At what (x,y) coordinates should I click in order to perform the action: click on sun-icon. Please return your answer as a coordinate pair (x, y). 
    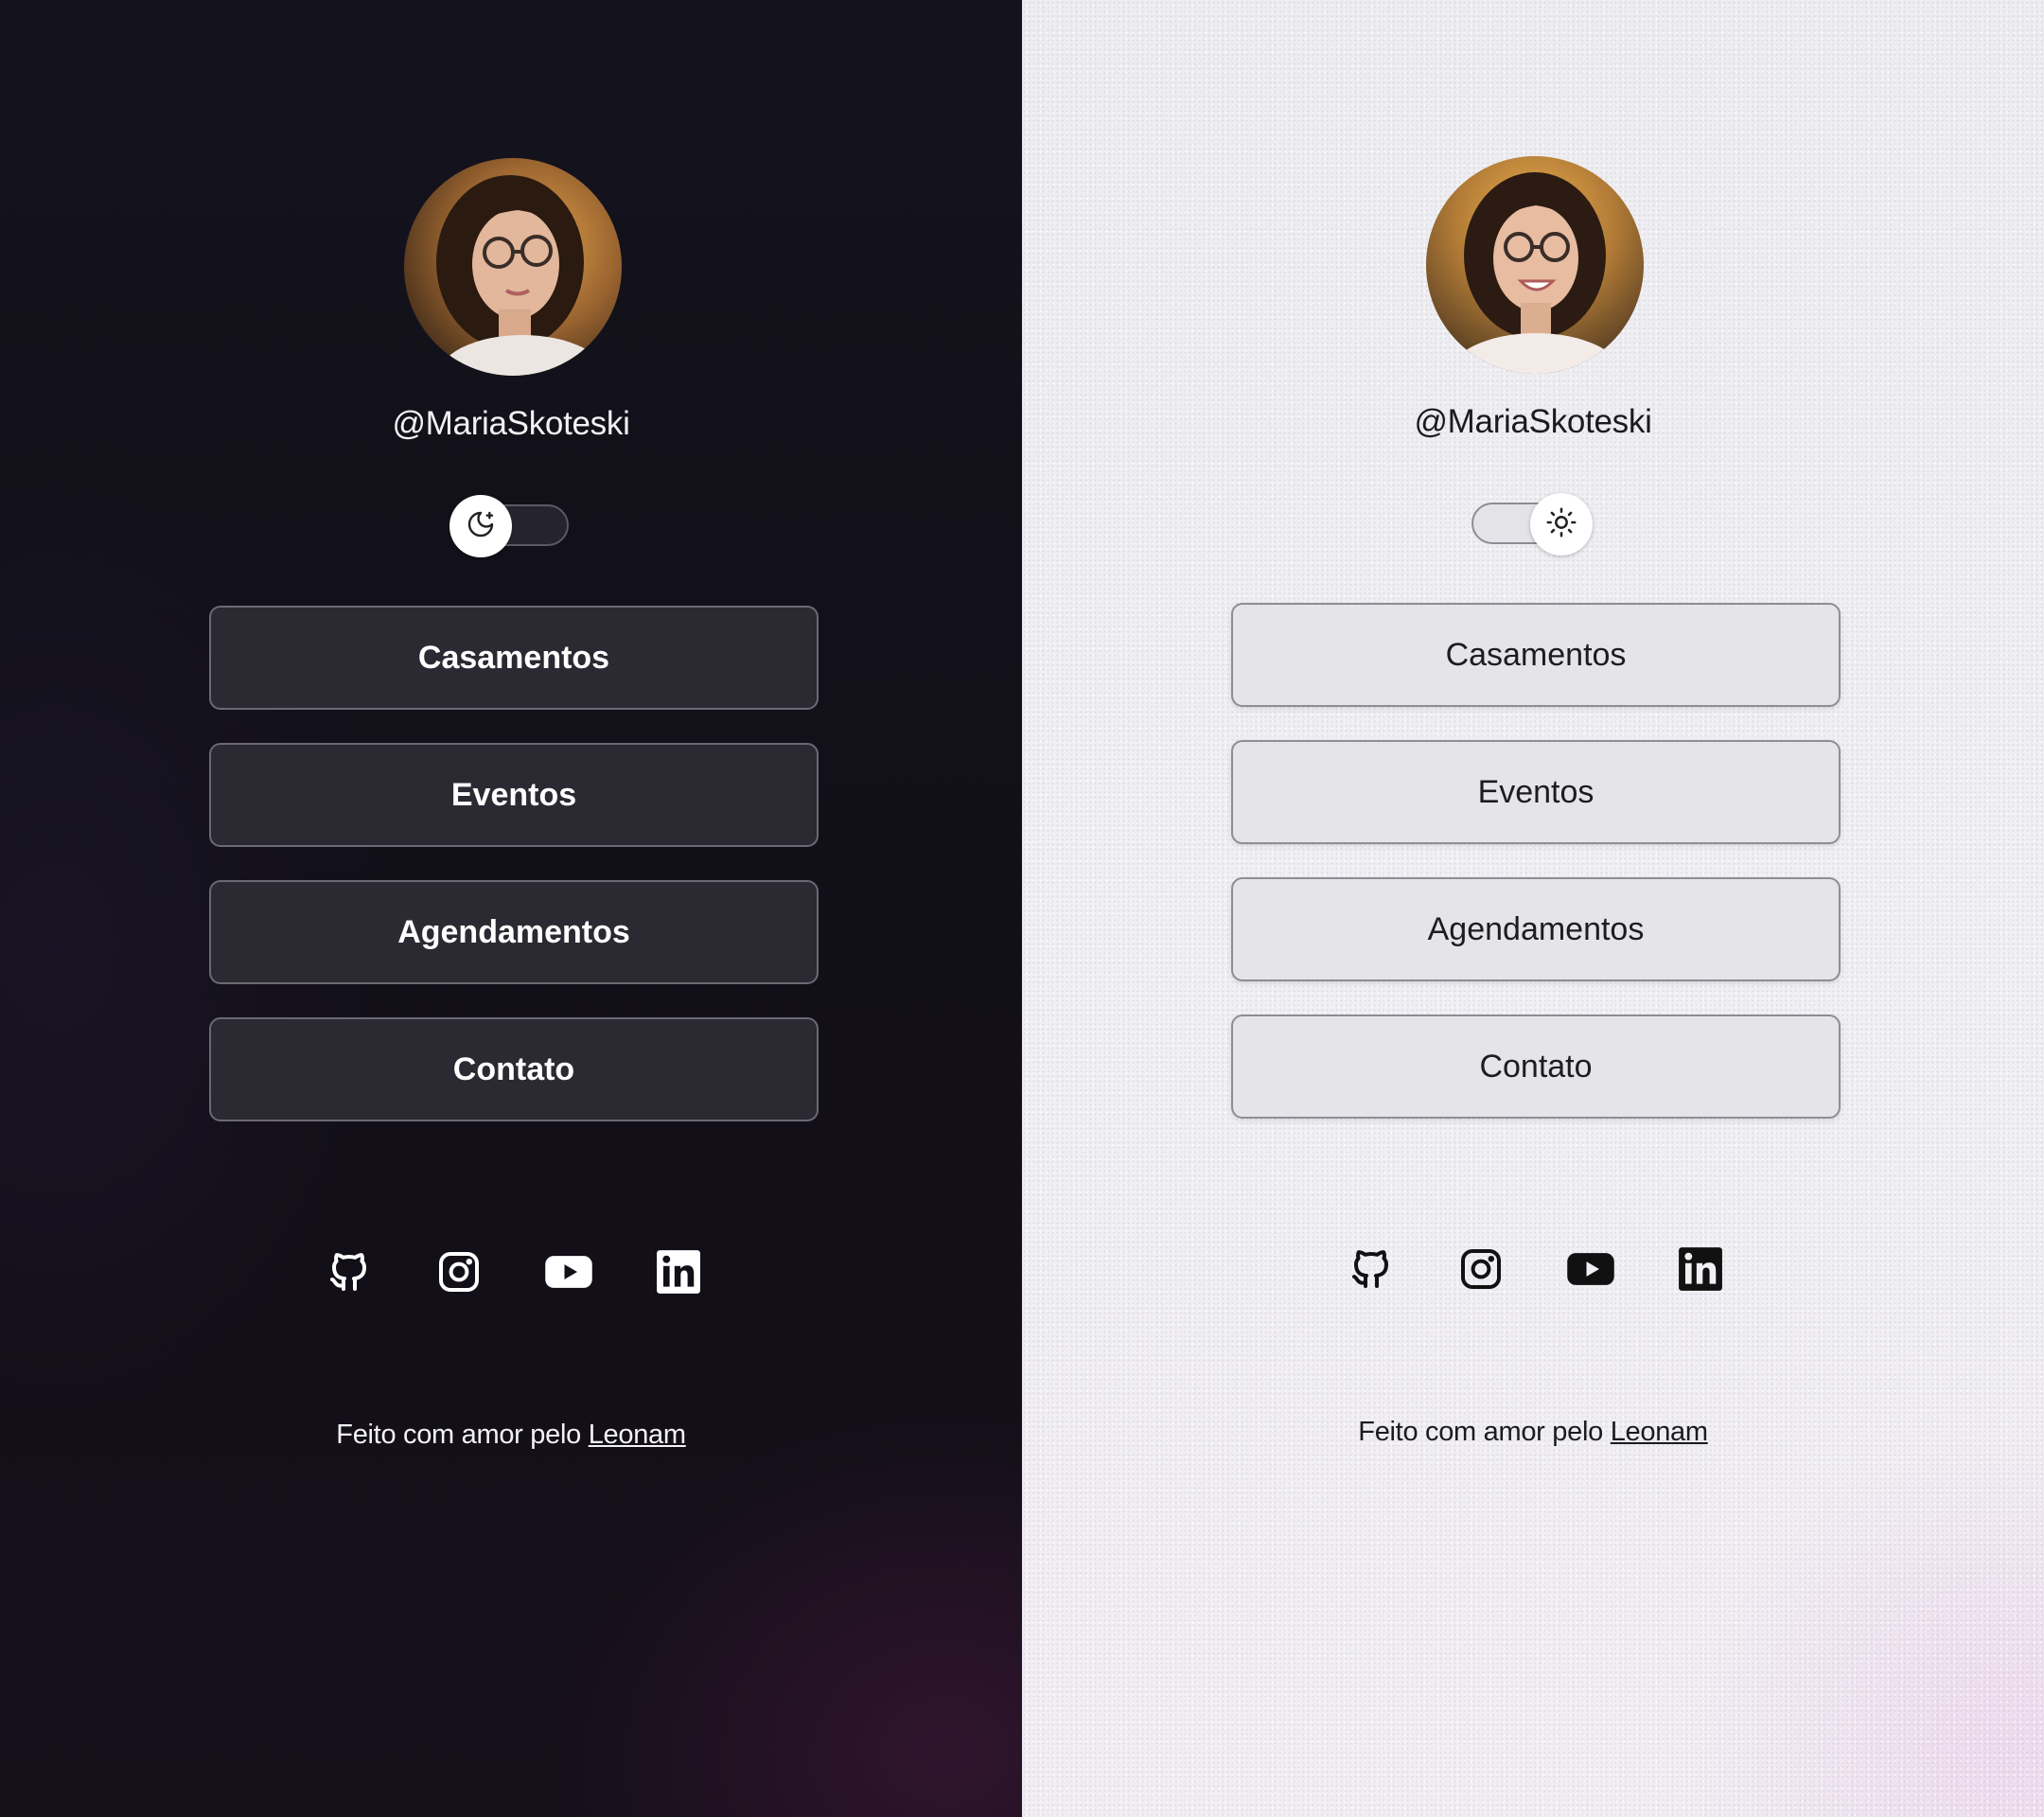
    Looking at the image, I should click on (1561, 524).